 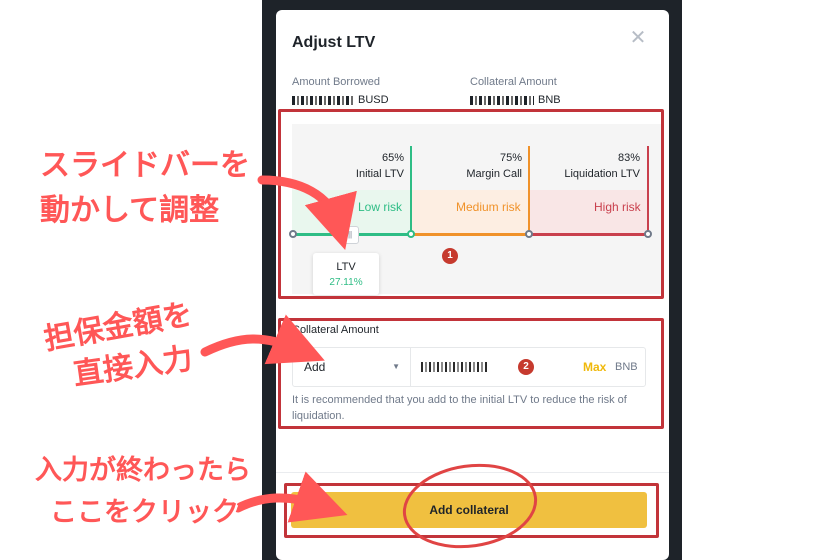 I want to click on note-slider-line2: 動かして調整, so click(x=130, y=210).